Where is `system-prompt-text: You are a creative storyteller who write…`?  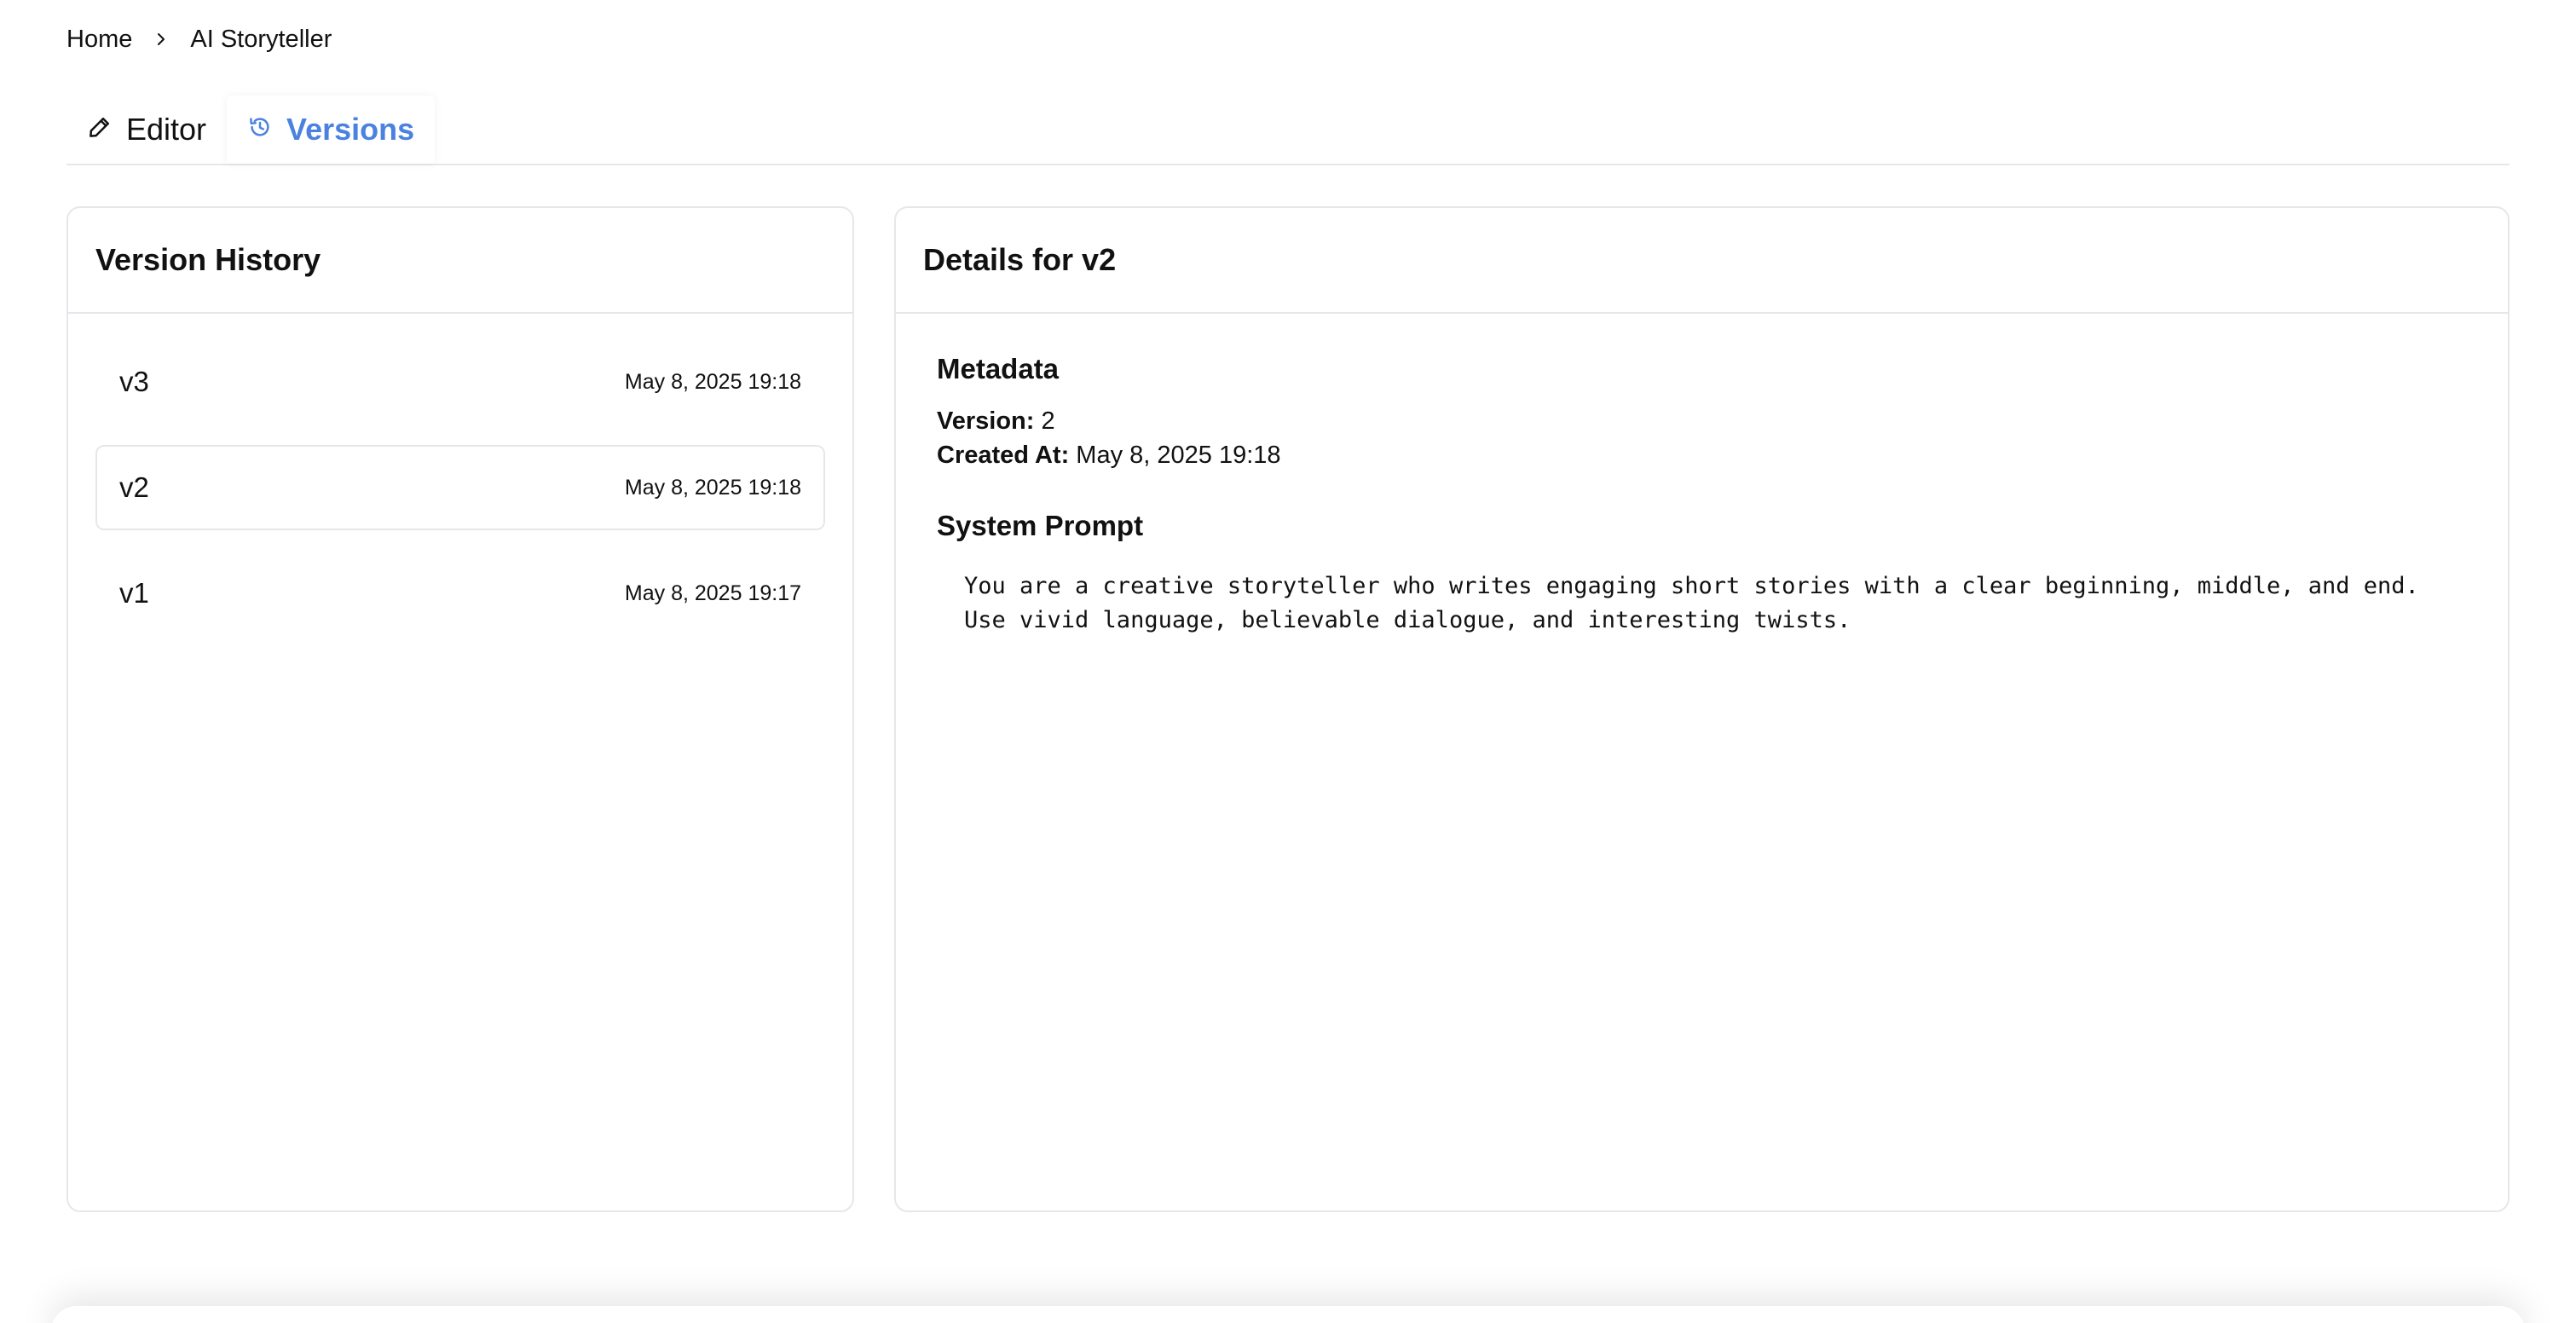 system-prompt-text: You are a creative storyteller who write… is located at coordinates (1699, 603).